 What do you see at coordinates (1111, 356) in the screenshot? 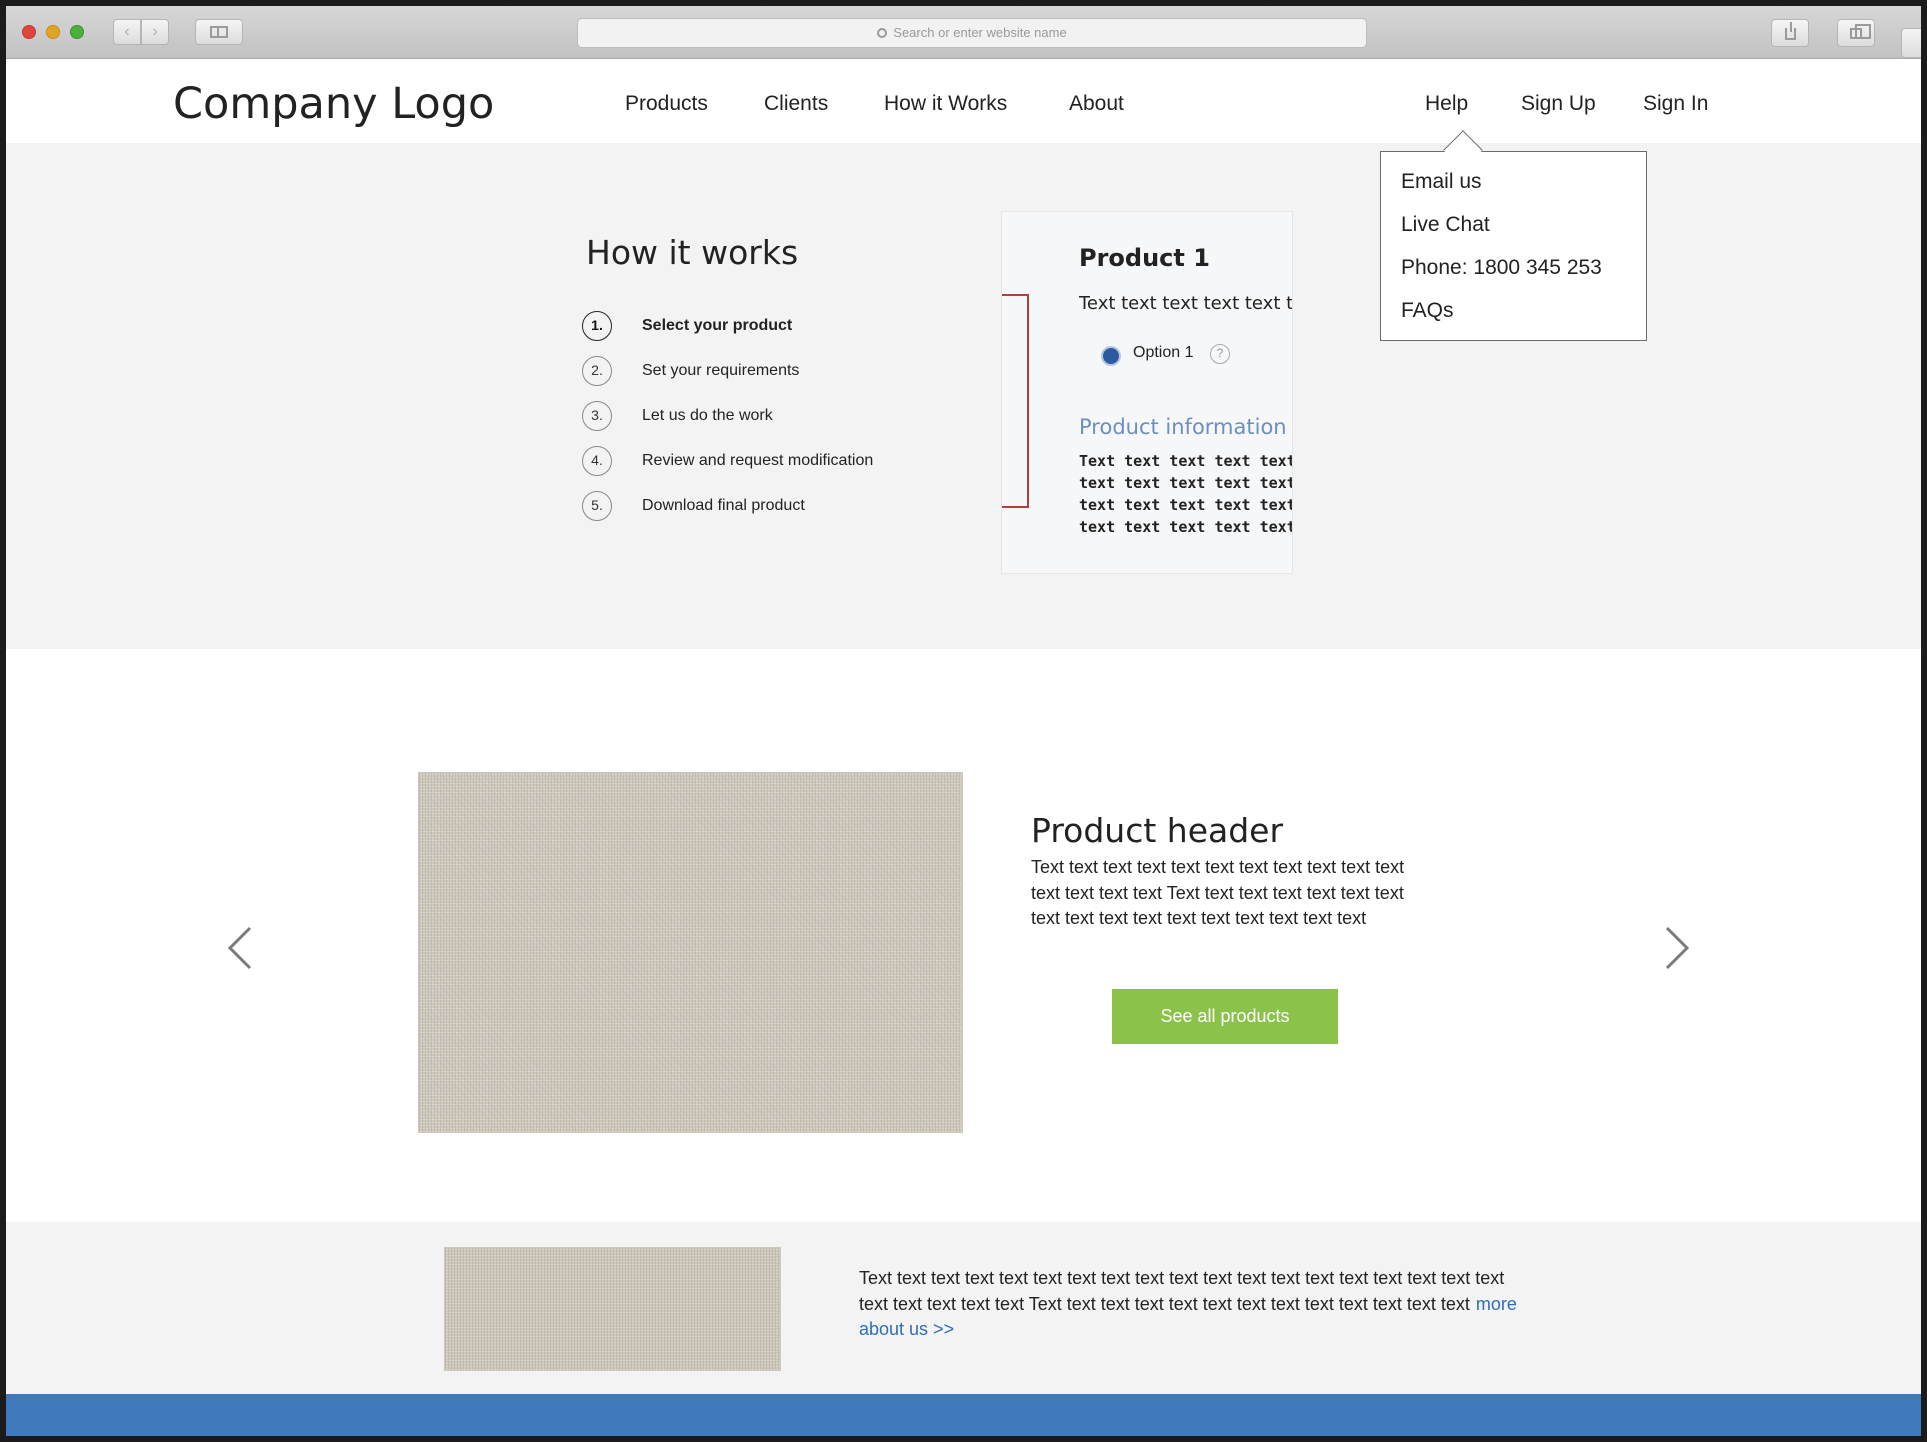
I see `radio-selected-icon` at bounding box center [1111, 356].